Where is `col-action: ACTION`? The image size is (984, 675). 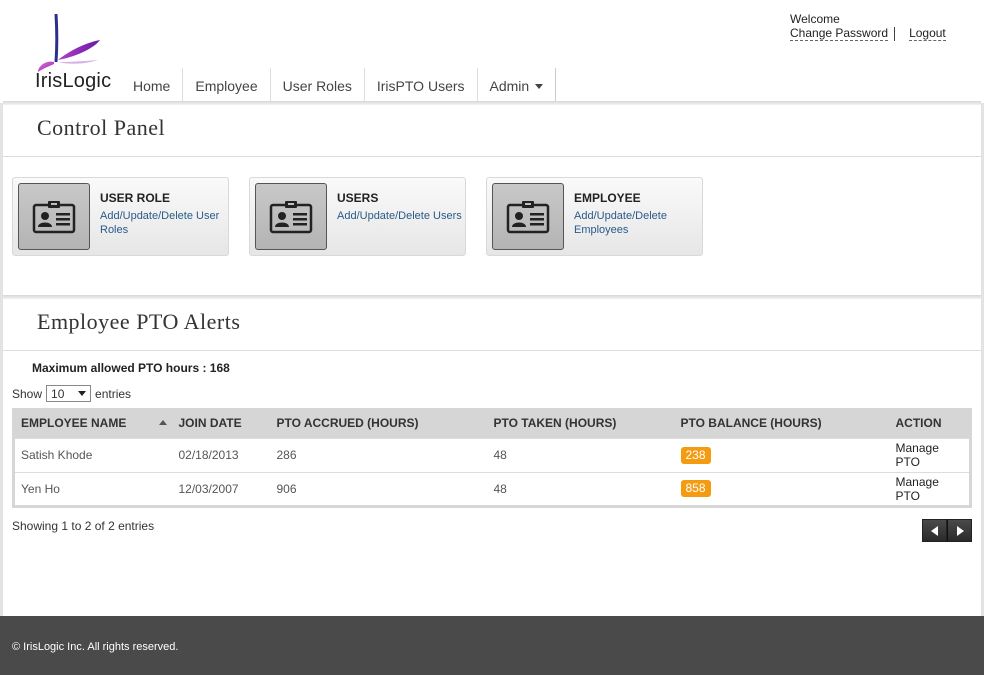 col-action: ACTION is located at coordinates (930, 423).